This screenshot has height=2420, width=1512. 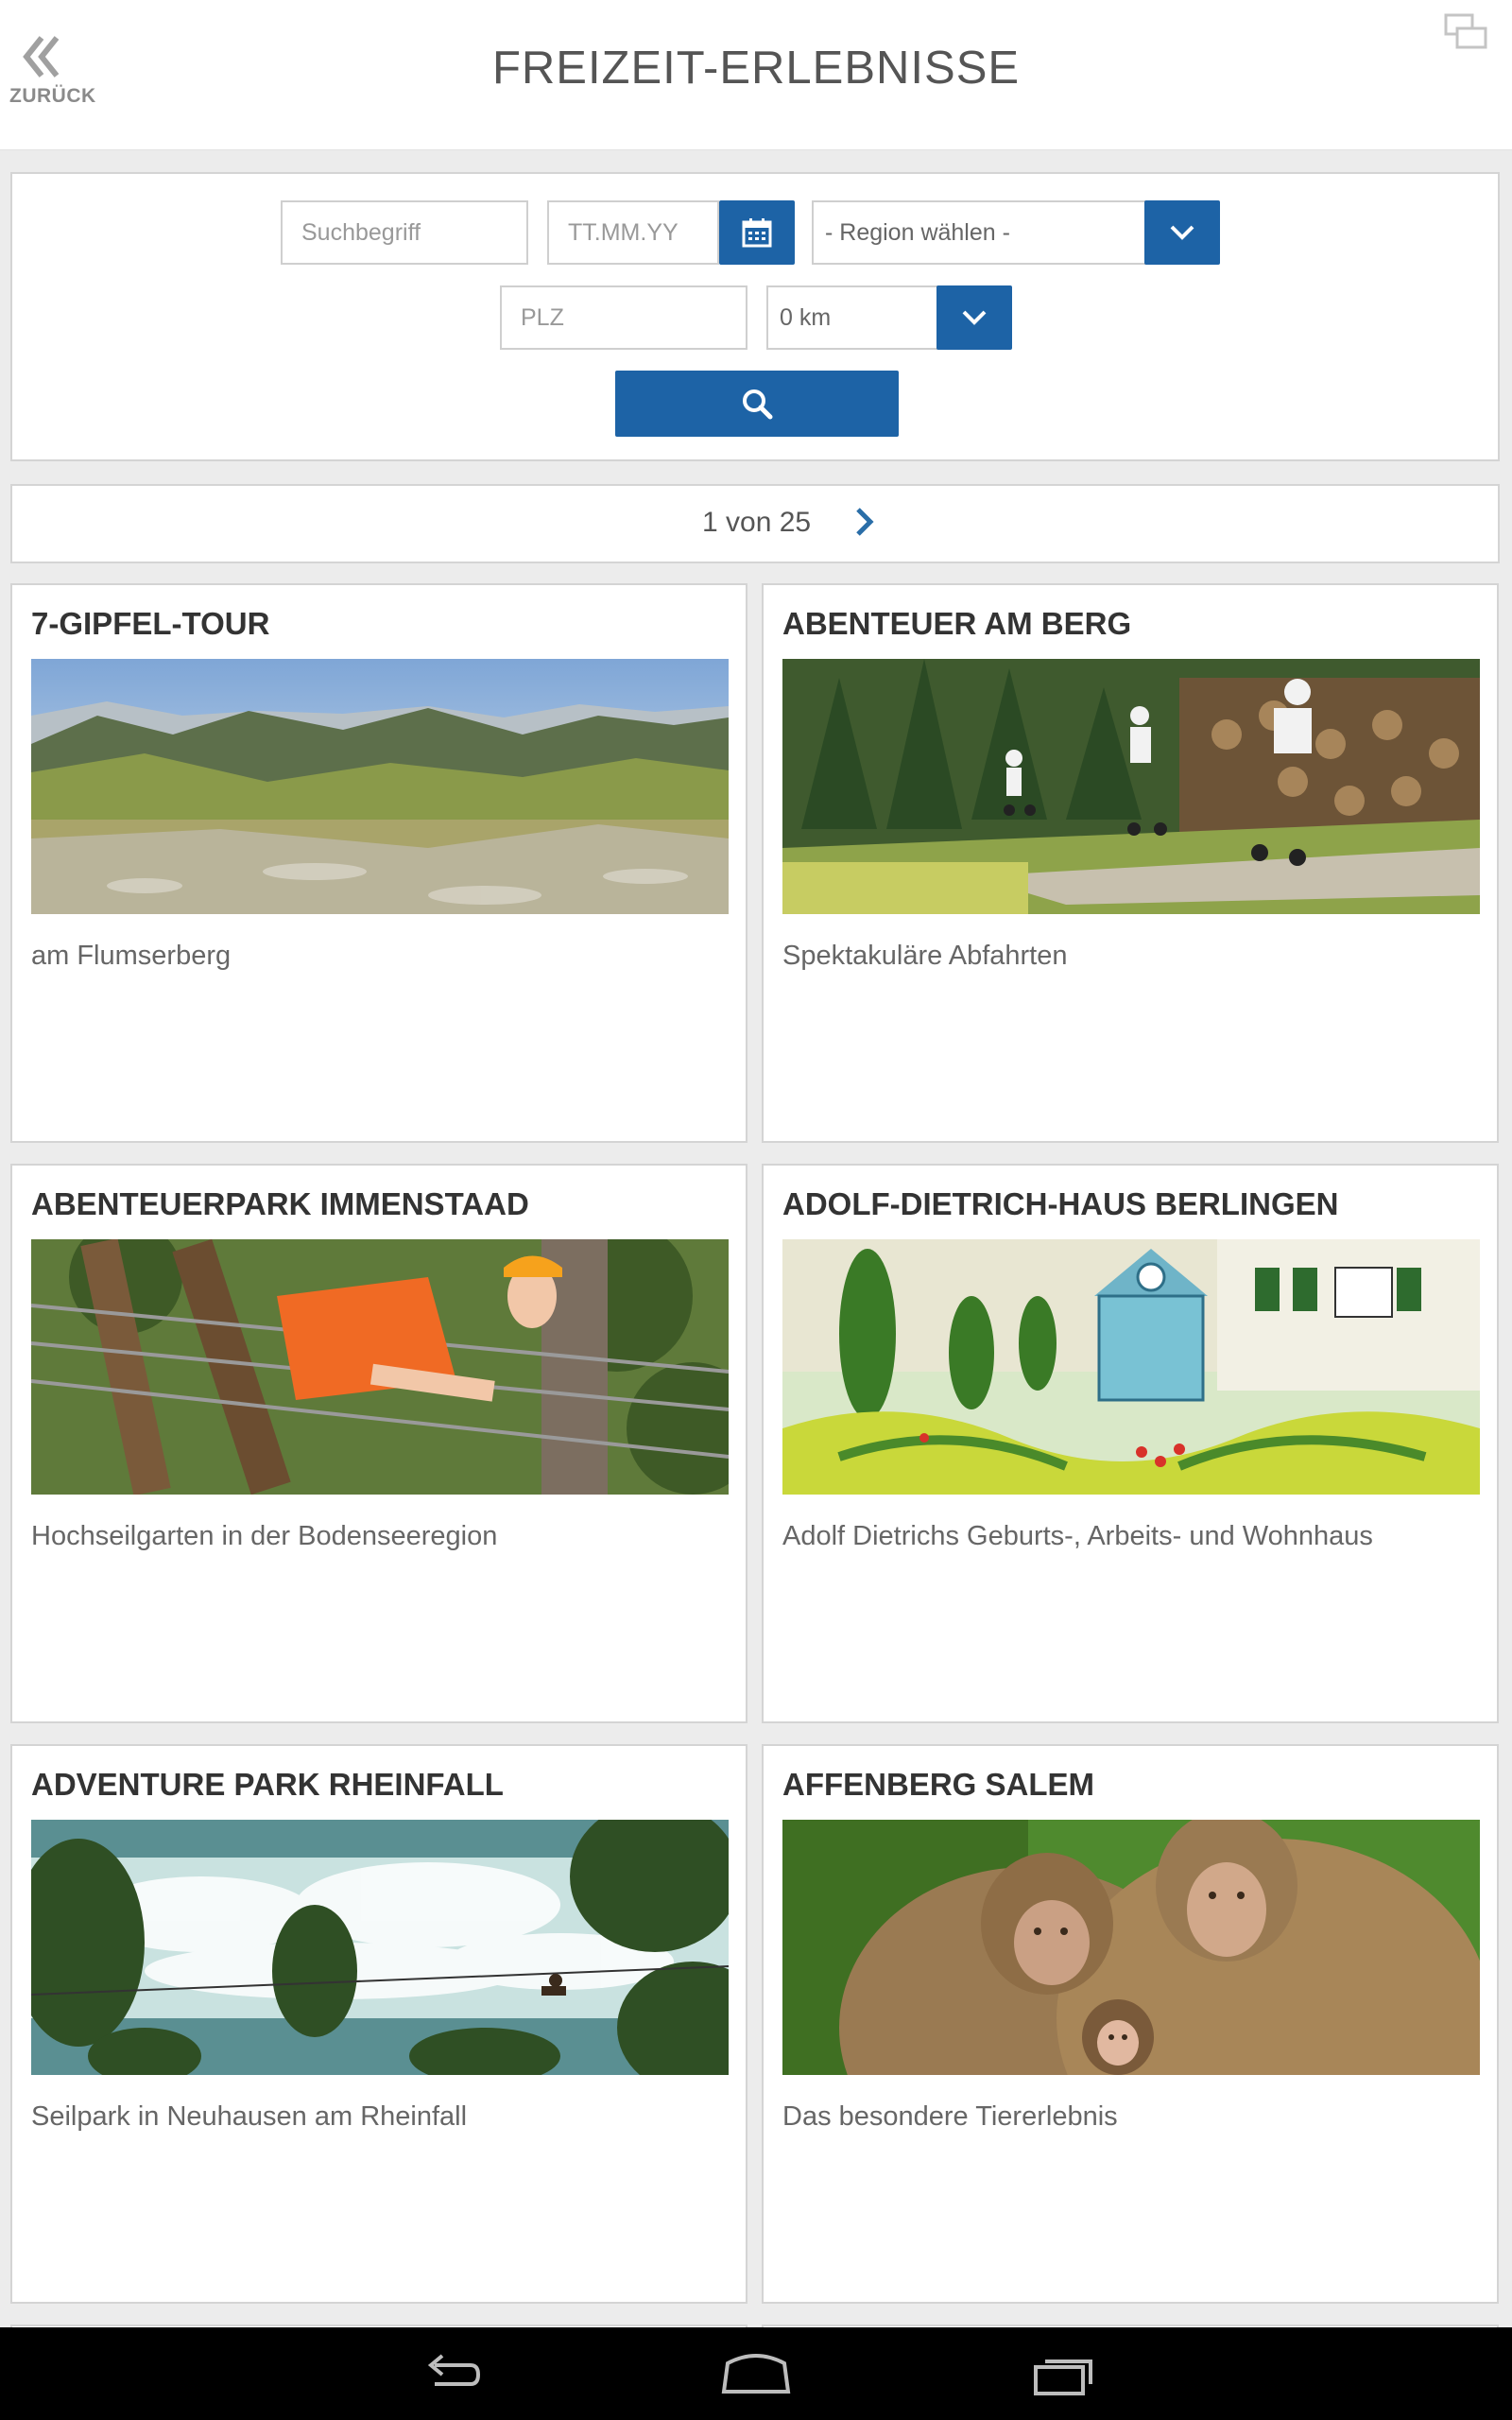 What do you see at coordinates (633, 233) in the screenshot?
I see `date-input: TT.MM.YY` at bounding box center [633, 233].